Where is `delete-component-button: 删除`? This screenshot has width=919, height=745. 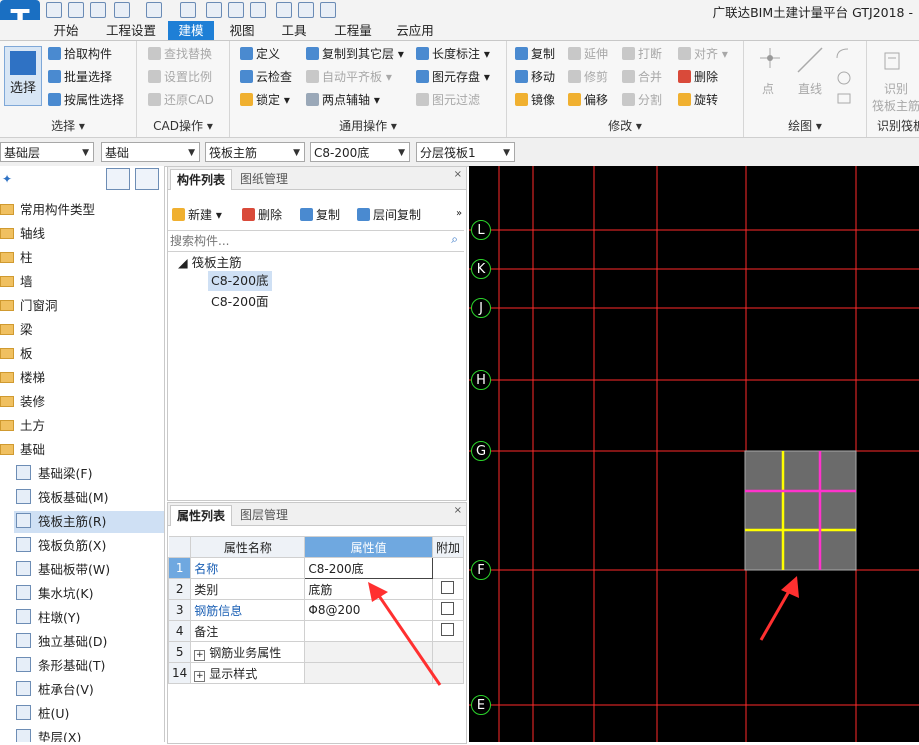 delete-component-button: 删除 is located at coordinates (262, 215).